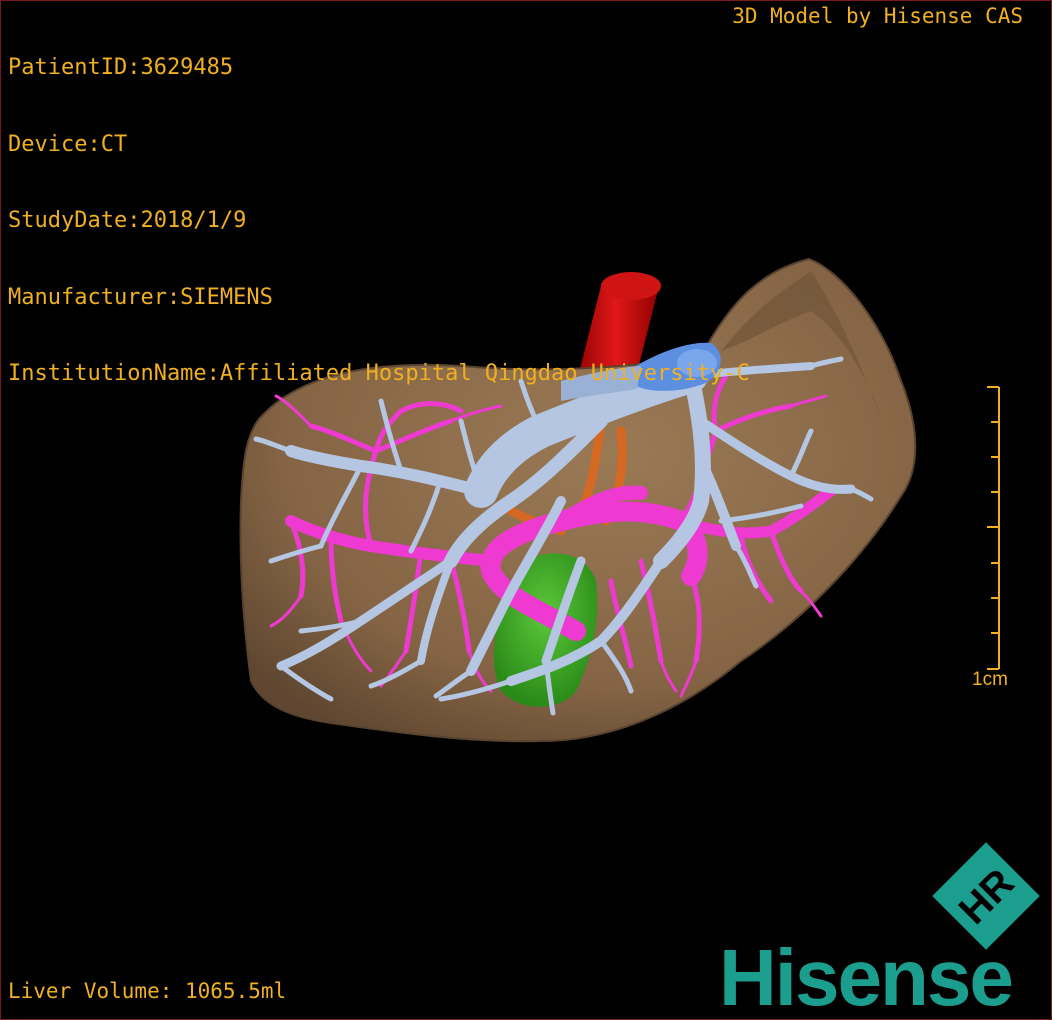 This screenshot has width=1052, height=1020. I want to click on device: Device:CT, so click(68, 144).